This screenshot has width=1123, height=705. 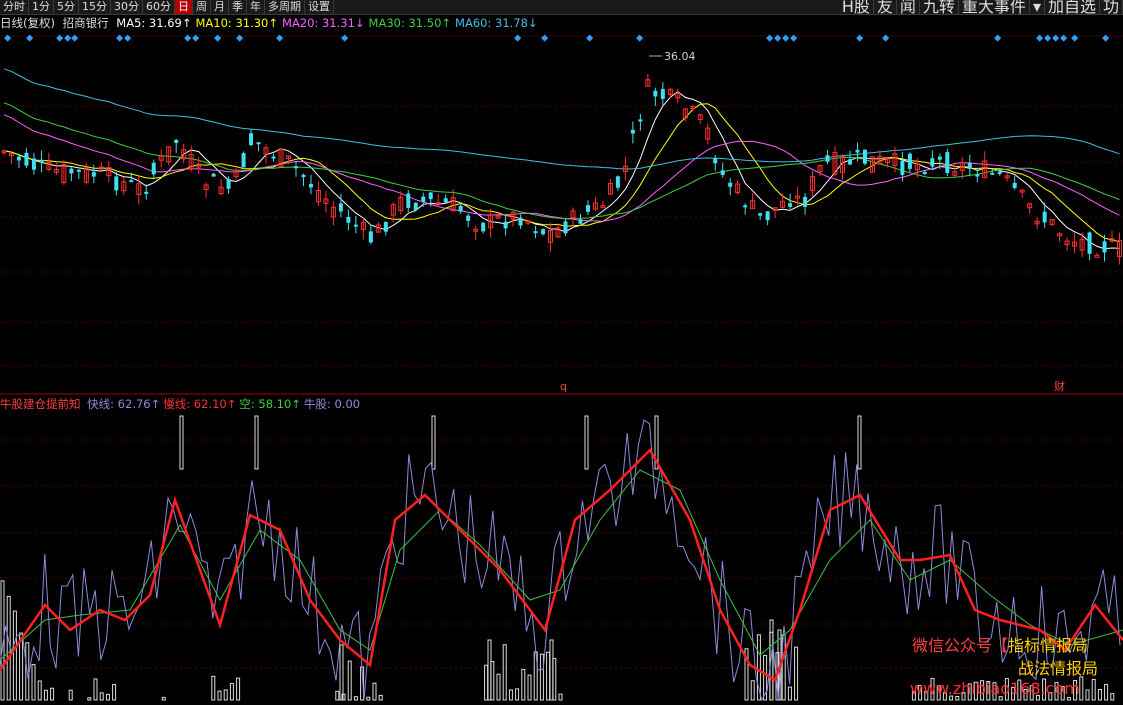 I want to click on indicator-legend-0: 快线: 62.76↑, so click(x=124, y=404).